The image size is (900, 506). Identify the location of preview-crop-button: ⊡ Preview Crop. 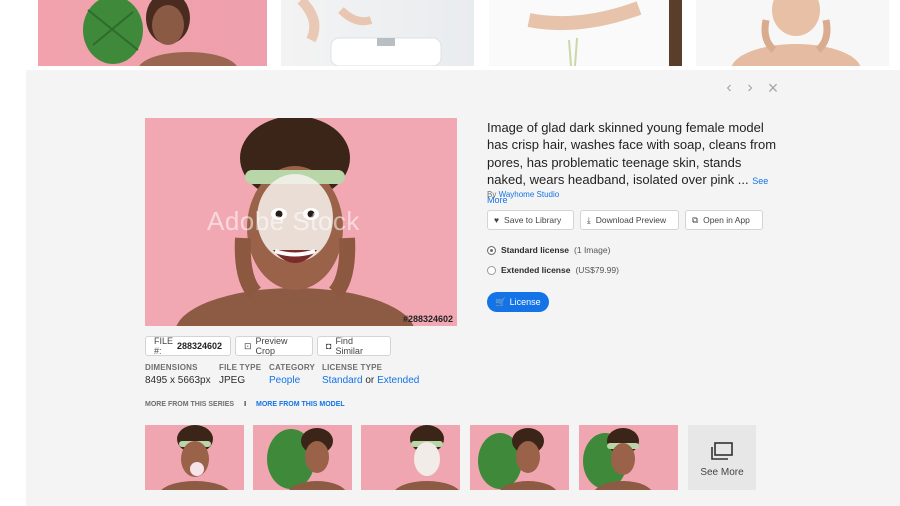
(274, 346).